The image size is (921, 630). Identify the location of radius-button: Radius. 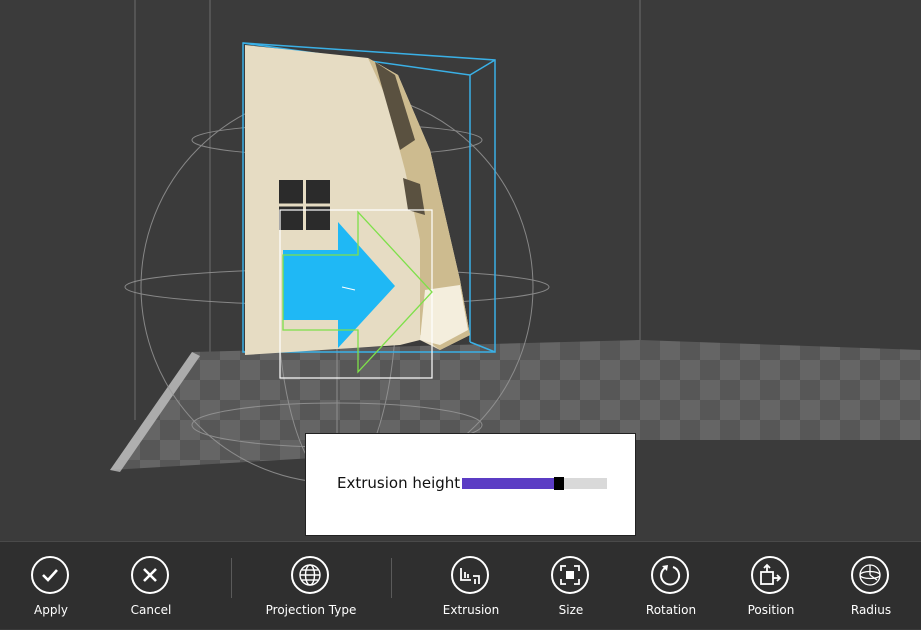
(871, 586).